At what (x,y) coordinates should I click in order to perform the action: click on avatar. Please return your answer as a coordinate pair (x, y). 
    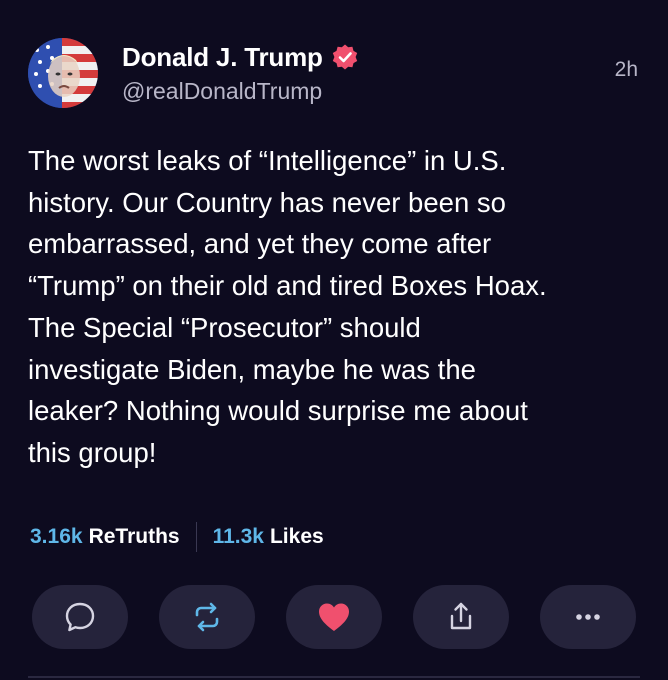
    Looking at the image, I should click on (63, 73).